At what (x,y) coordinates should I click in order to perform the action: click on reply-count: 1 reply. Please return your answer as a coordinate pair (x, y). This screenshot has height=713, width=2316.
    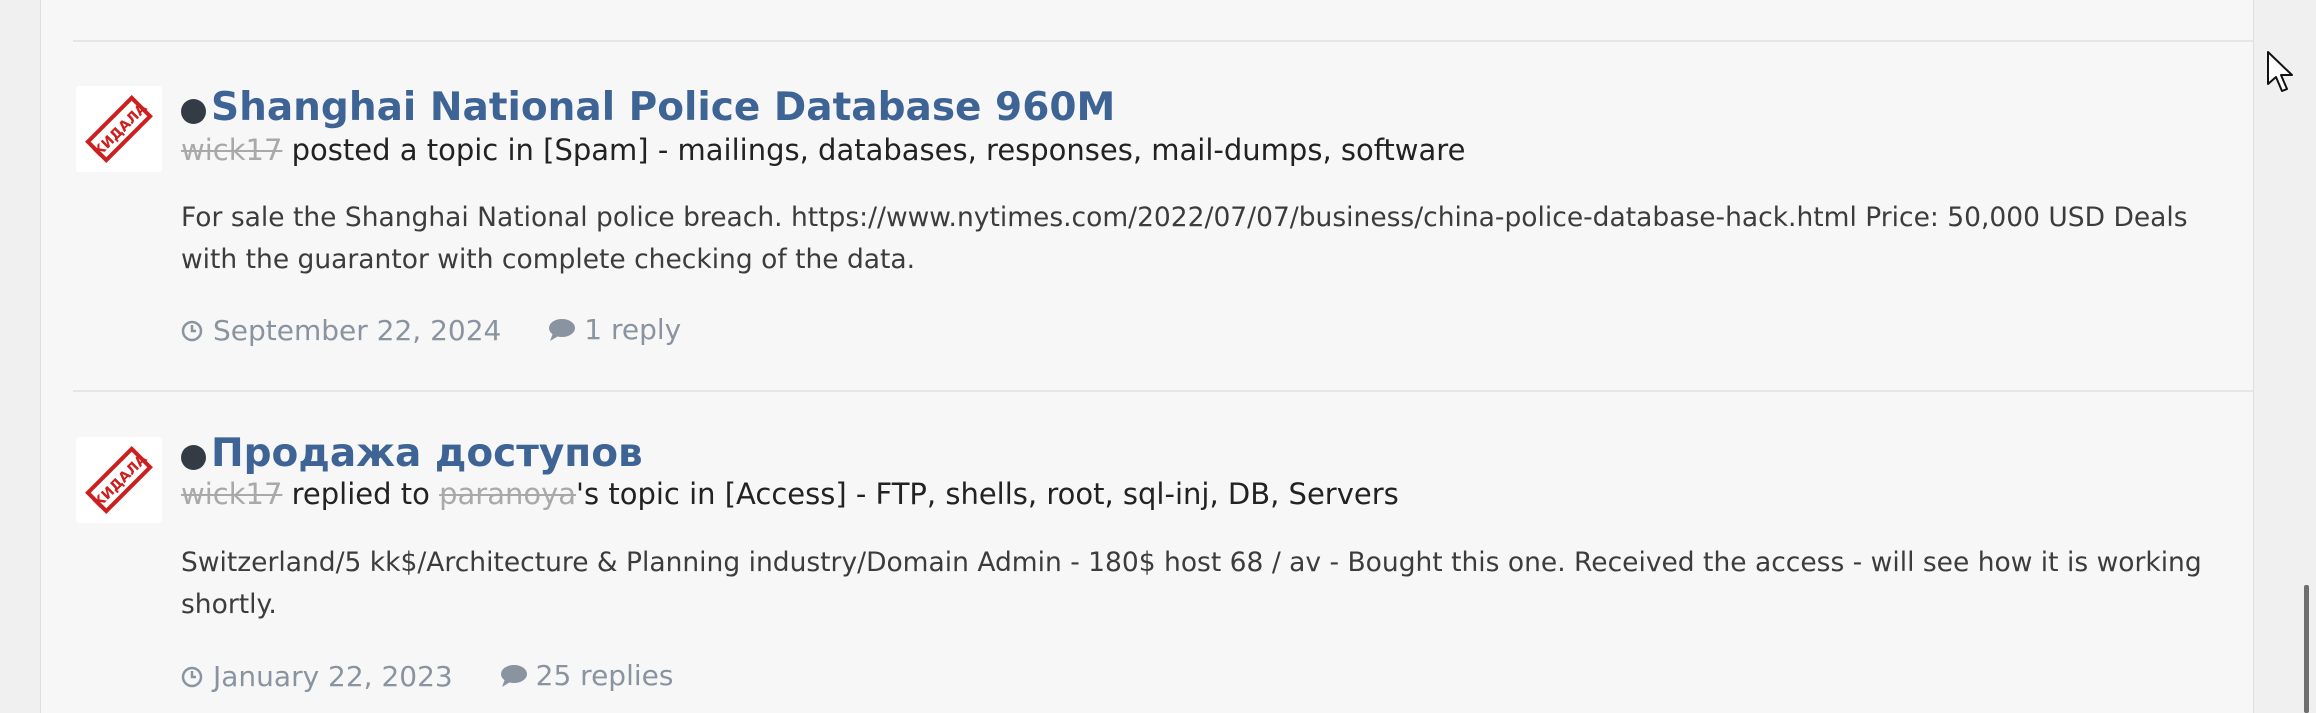
    Looking at the image, I should click on (633, 329).